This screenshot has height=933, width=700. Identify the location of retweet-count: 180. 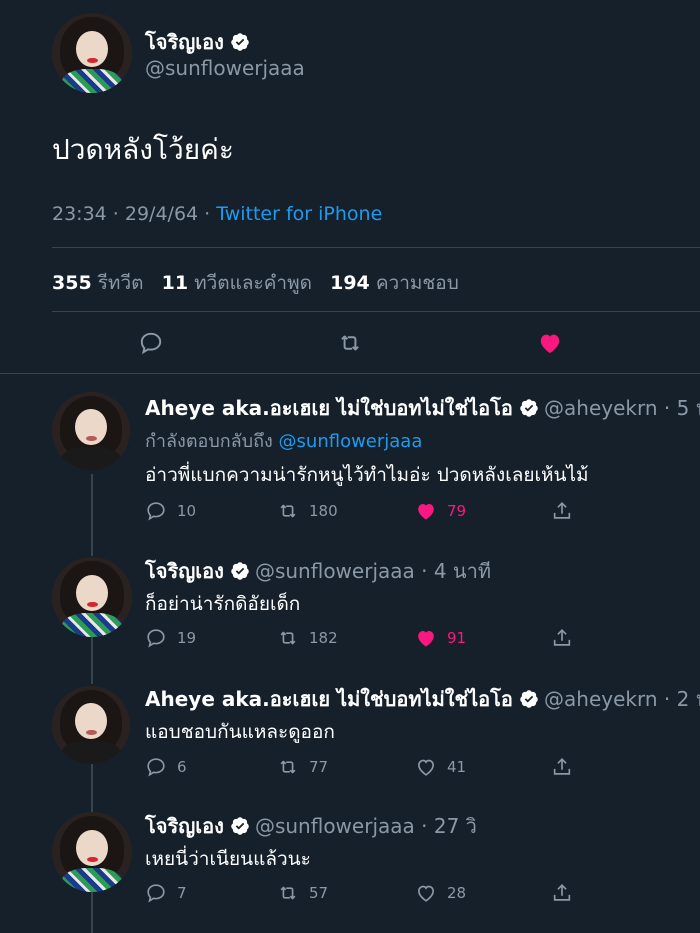
(307, 511).